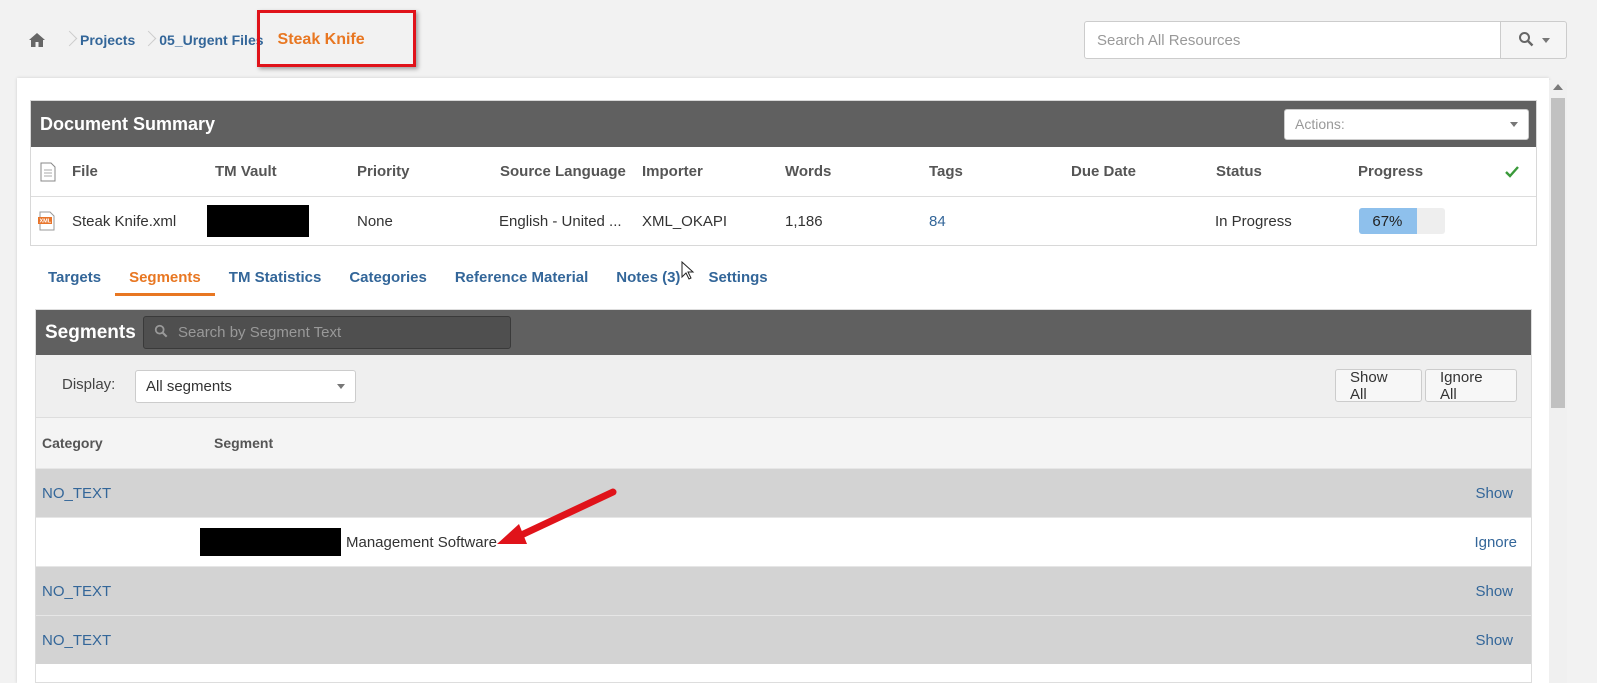 This screenshot has height=683, width=1597. What do you see at coordinates (1387, 221) in the screenshot?
I see `progress-label: 67%` at bounding box center [1387, 221].